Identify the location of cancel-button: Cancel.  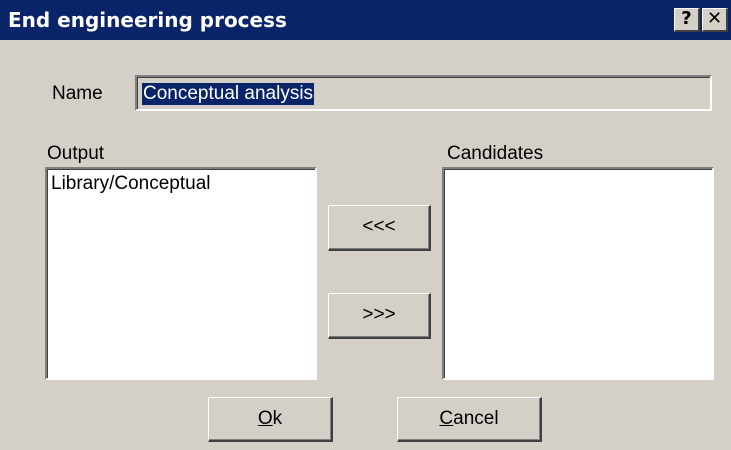
(469, 419).